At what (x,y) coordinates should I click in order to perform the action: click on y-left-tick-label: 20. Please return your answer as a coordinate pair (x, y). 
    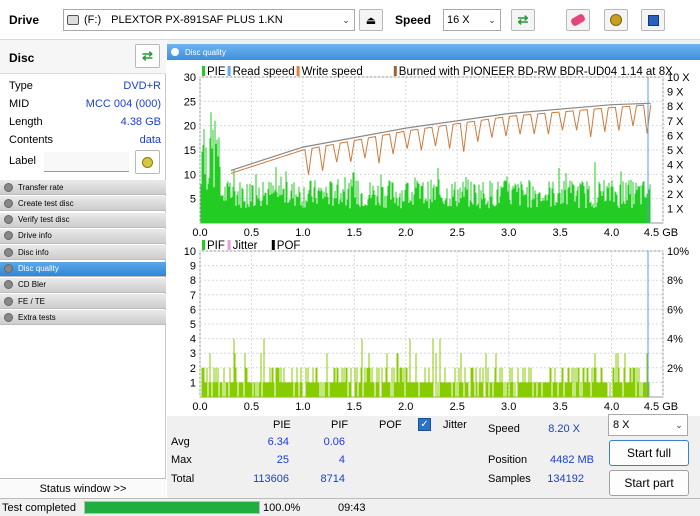
    Looking at the image, I should click on (190, 127).